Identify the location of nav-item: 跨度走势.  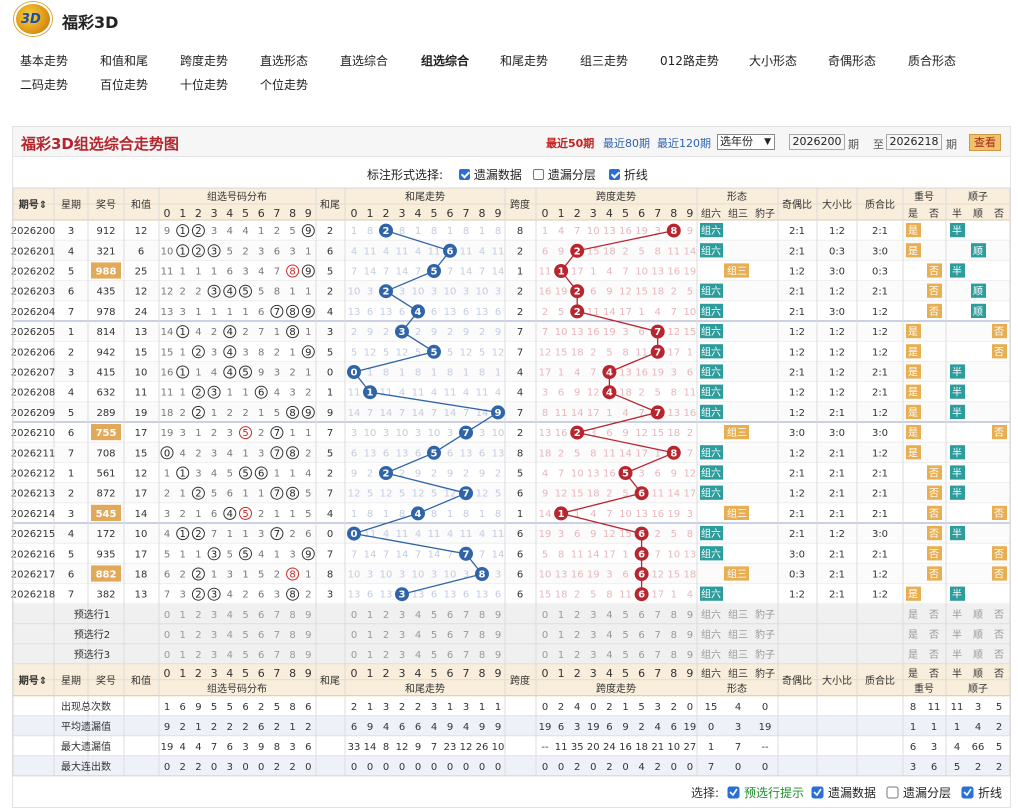
(204, 60).